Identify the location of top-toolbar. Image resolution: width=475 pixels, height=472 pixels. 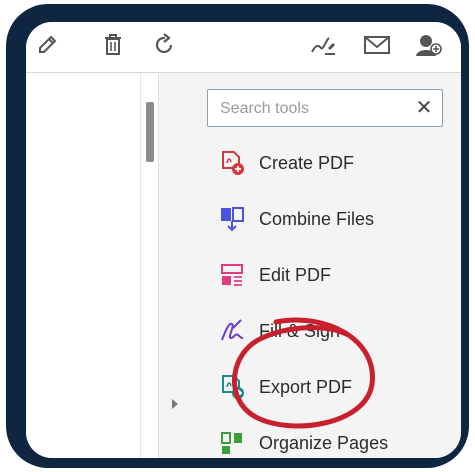
(243, 47).